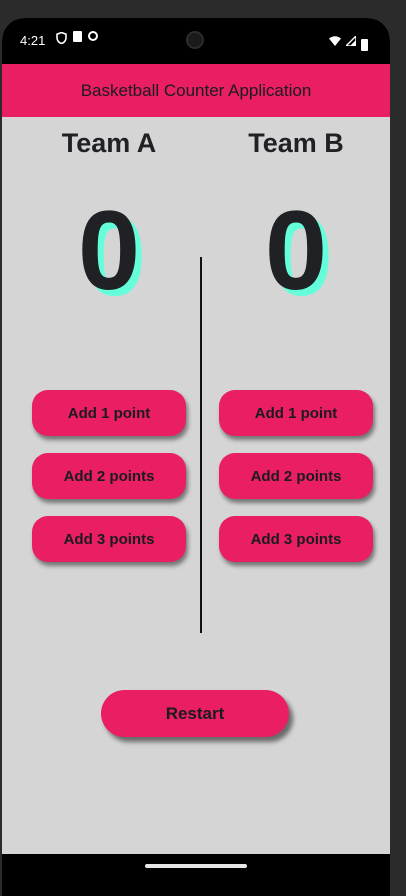 The height and width of the screenshot is (896, 406). Describe the element at coordinates (61, 38) in the screenshot. I see `shield-icon` at that location.